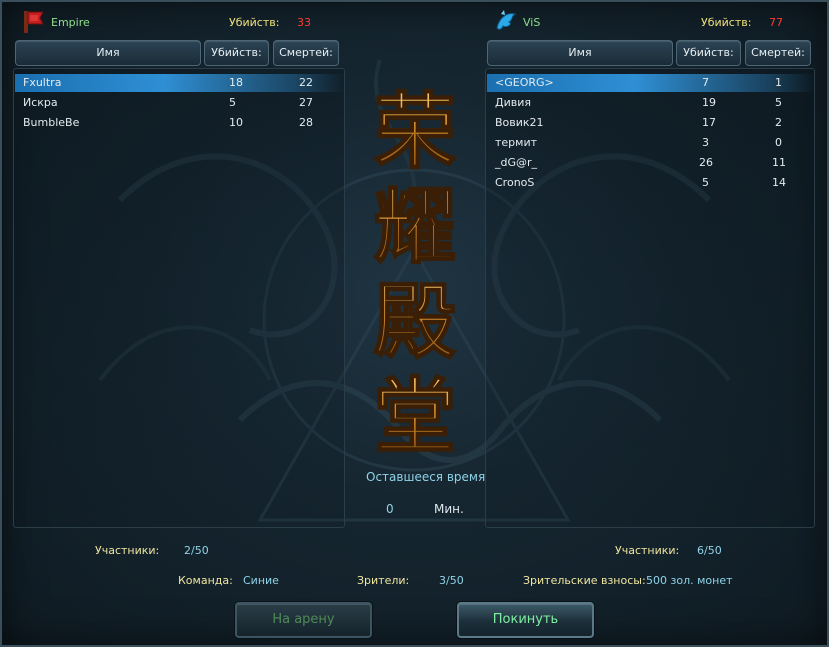 Image resolution: width=829 pixels, height=647 pixels. What do you see at coordinates (525, 620) in the screenshot?
I see `leave-button: Покинуть` at bounding box center [525, 620].